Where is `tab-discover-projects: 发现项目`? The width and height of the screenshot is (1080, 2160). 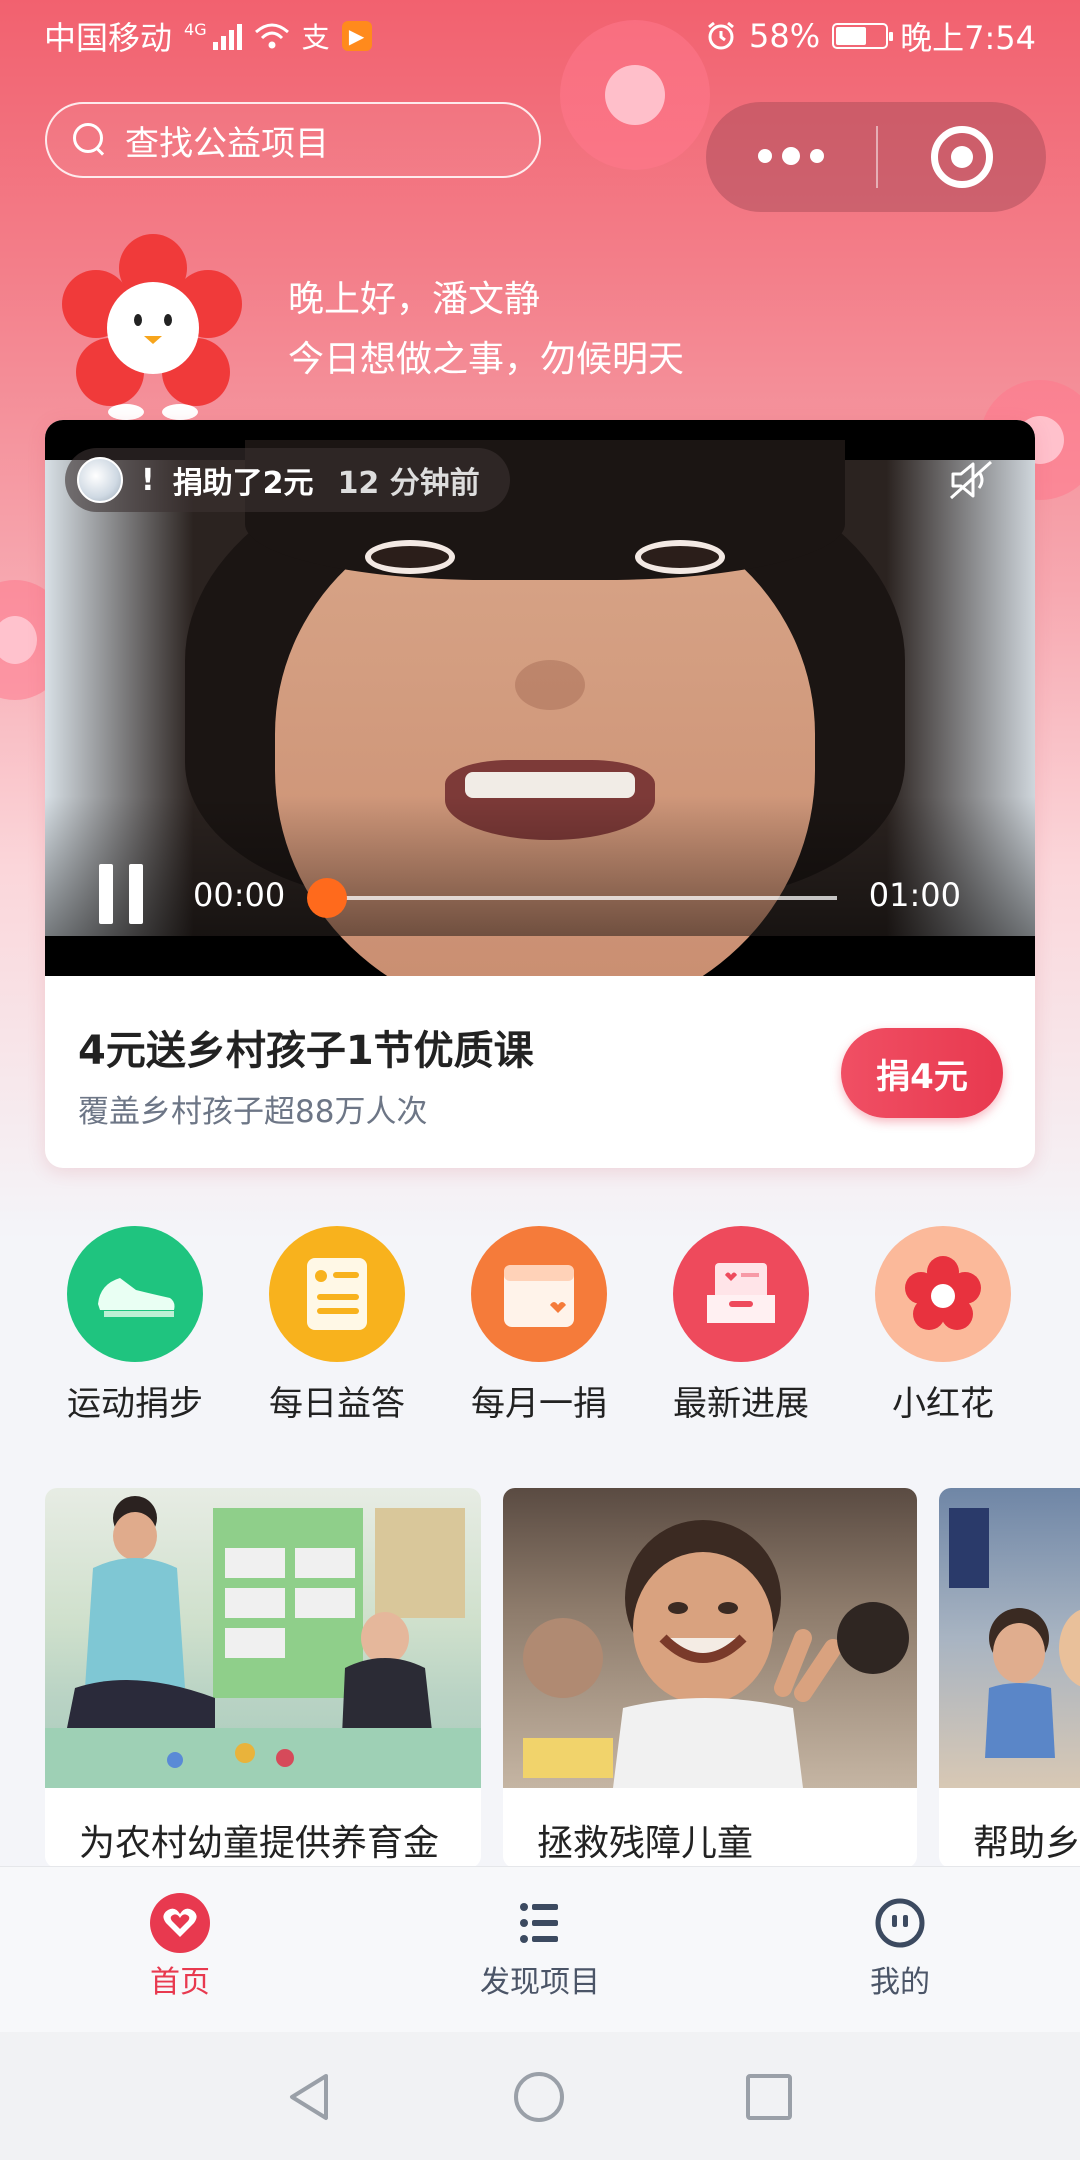 tab-discover-projects: 发现项目 is located at coordinates (540, 1947).